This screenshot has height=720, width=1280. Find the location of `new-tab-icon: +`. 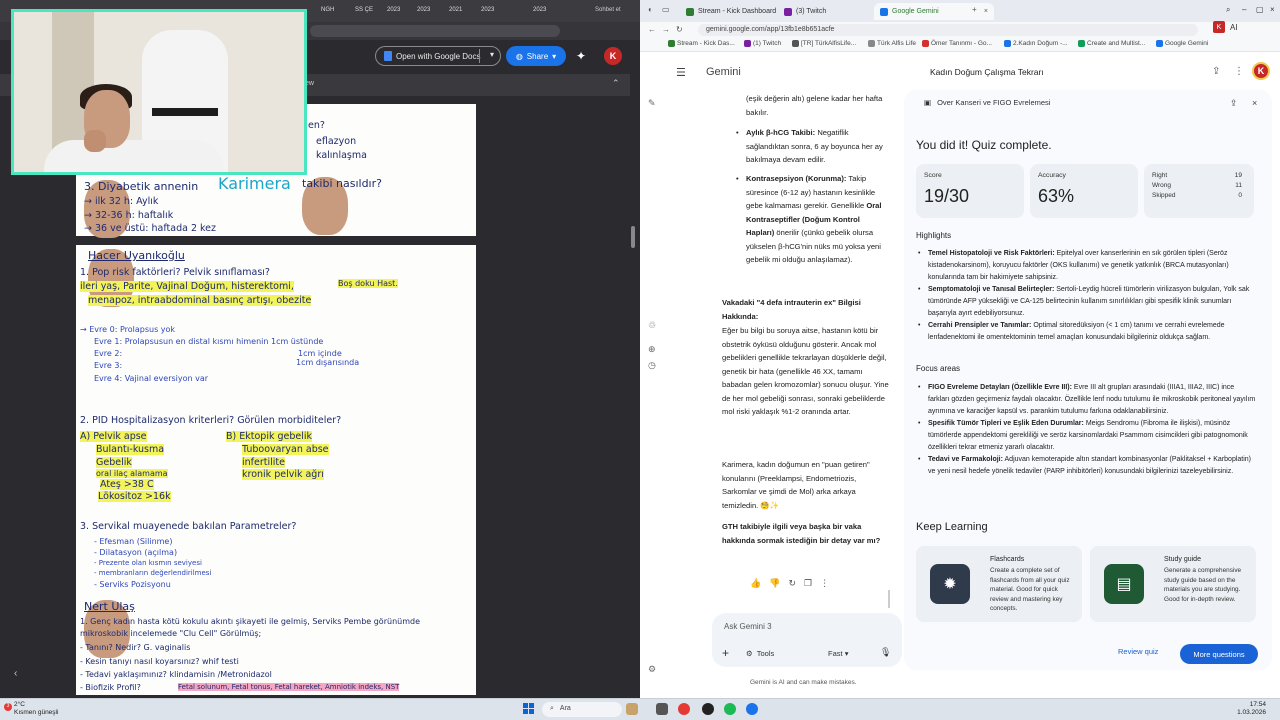

new-tab-icon: + is located at coordinates (974, 9).